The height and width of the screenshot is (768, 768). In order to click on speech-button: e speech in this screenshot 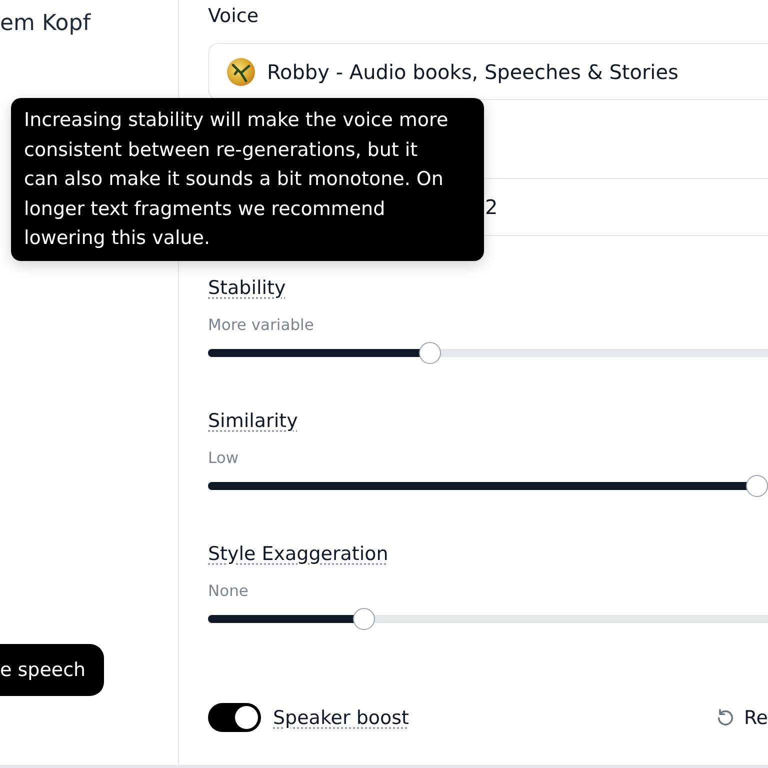, I will do `click(52, 670)`.